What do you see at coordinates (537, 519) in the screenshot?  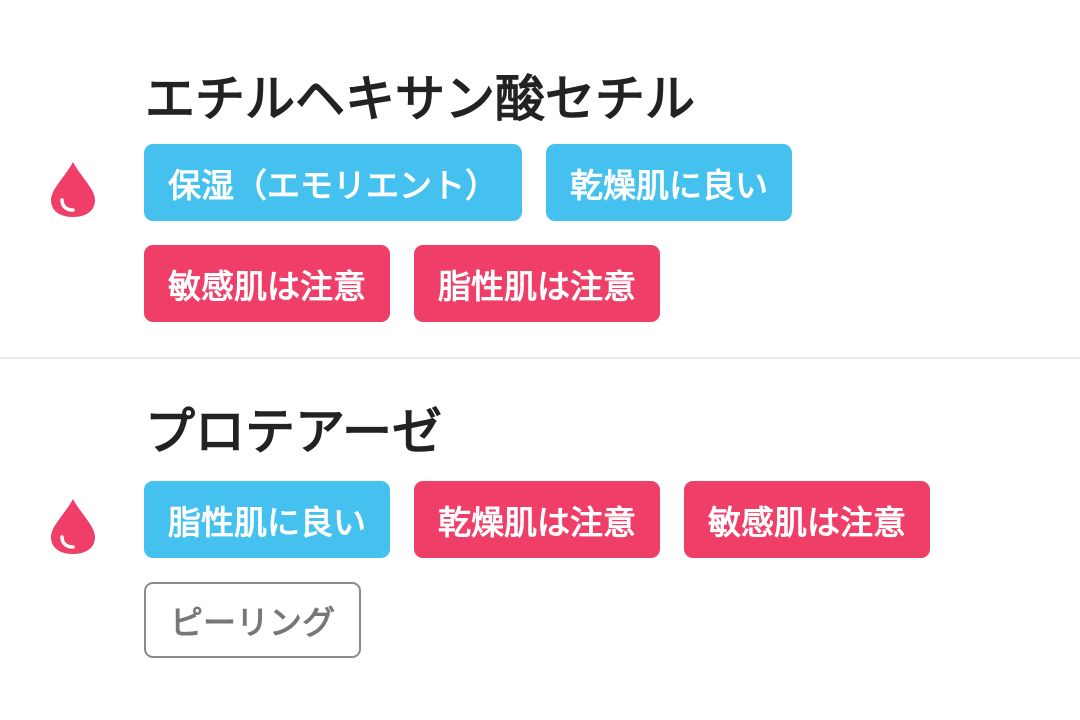 I see `tag-caution-dry-skin: 乾燥肌は注意` at bounding box center [537, 519].